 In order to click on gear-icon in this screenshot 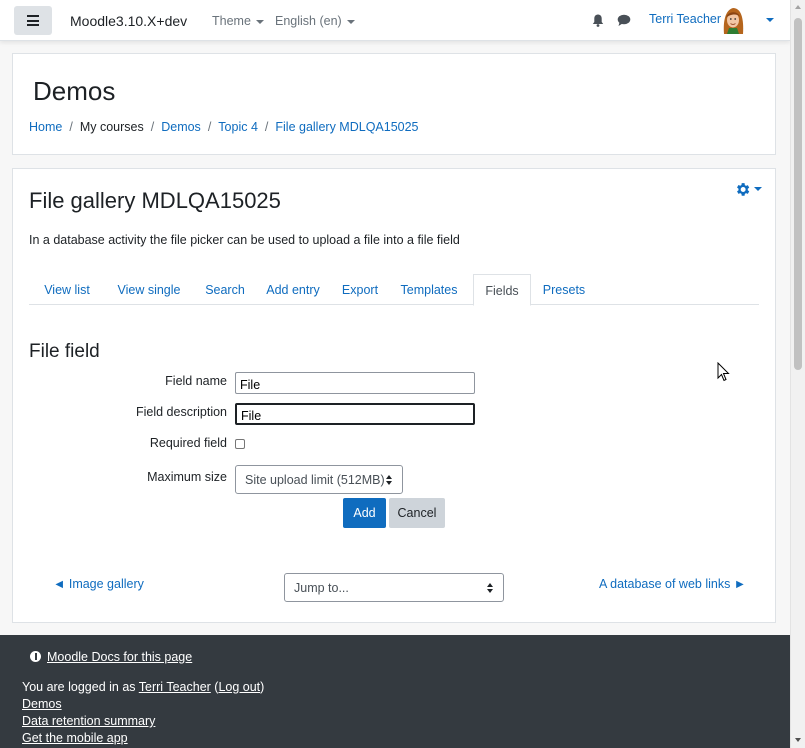, I will do `click(743, 189)`.